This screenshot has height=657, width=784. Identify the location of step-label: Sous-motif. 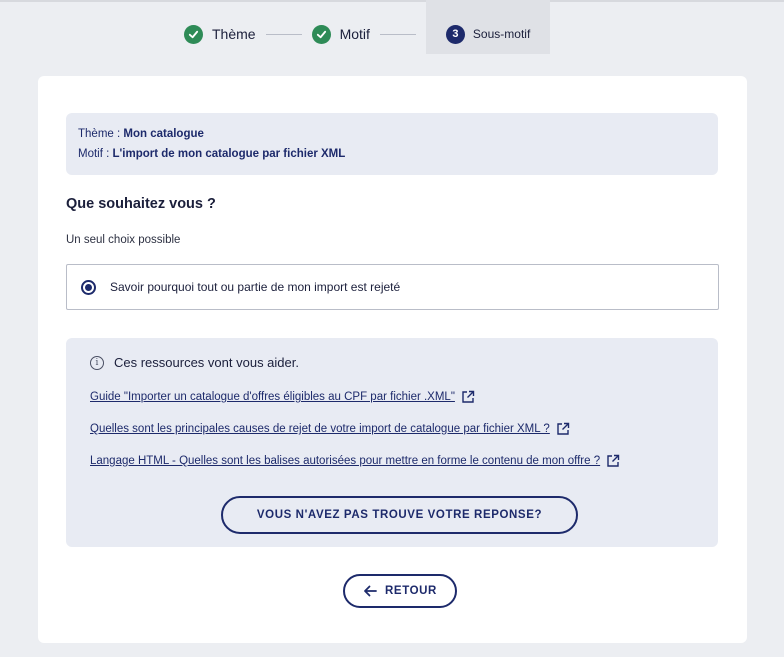
(501, 34).